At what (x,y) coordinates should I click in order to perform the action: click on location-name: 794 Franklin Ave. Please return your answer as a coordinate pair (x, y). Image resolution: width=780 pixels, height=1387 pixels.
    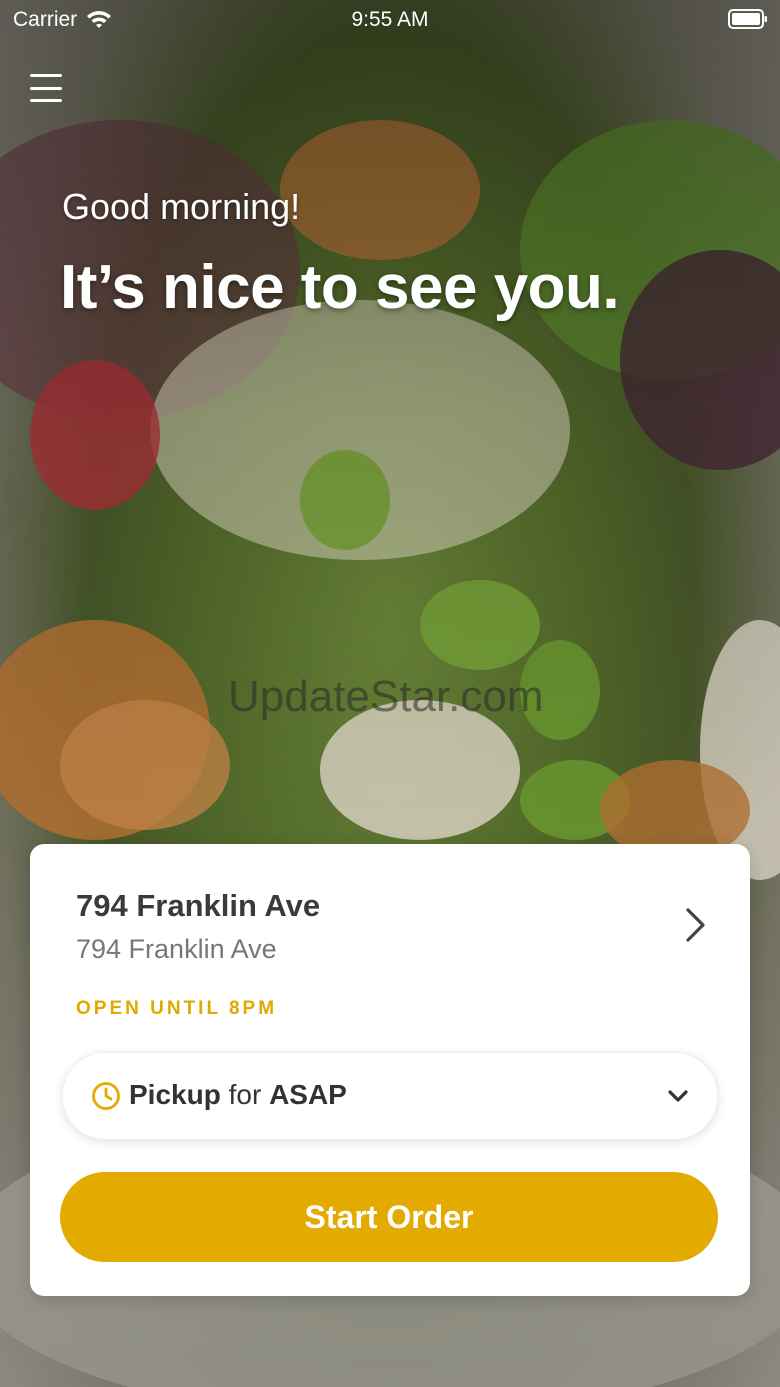
    Looking at the image, I should click on (198, 906).